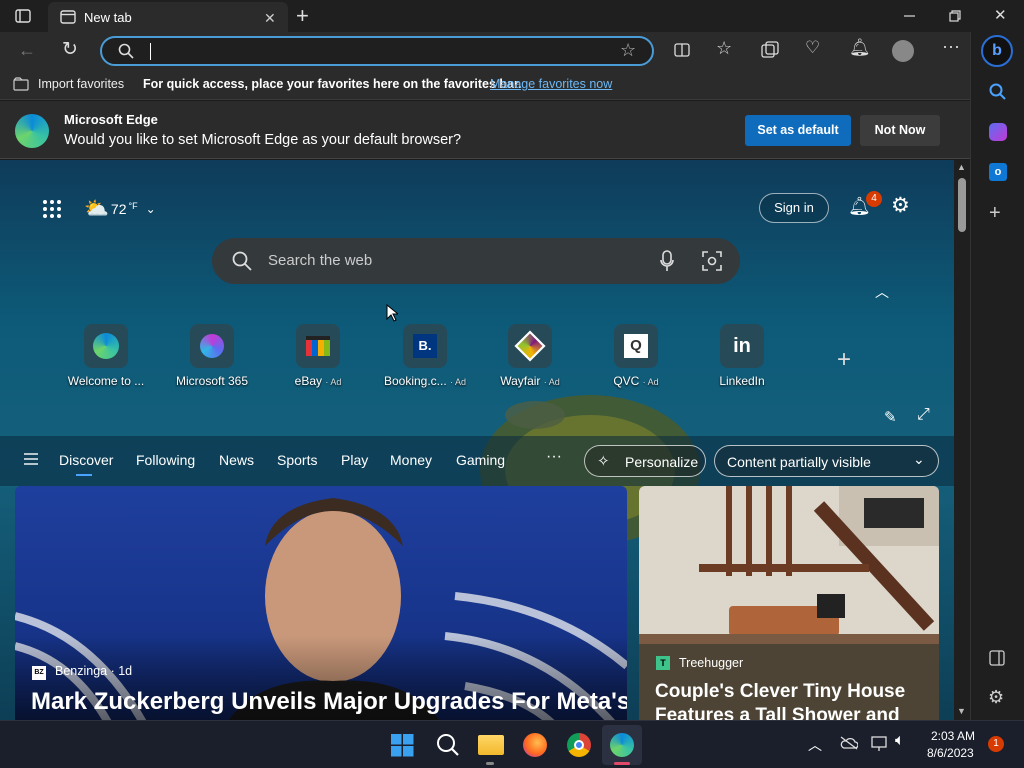 This screenshot has height=768, width=1024. What do you see at coordinates (682, 52) in the screenshot?
I see `split-screen-icon` at bounding box center [682, 52].